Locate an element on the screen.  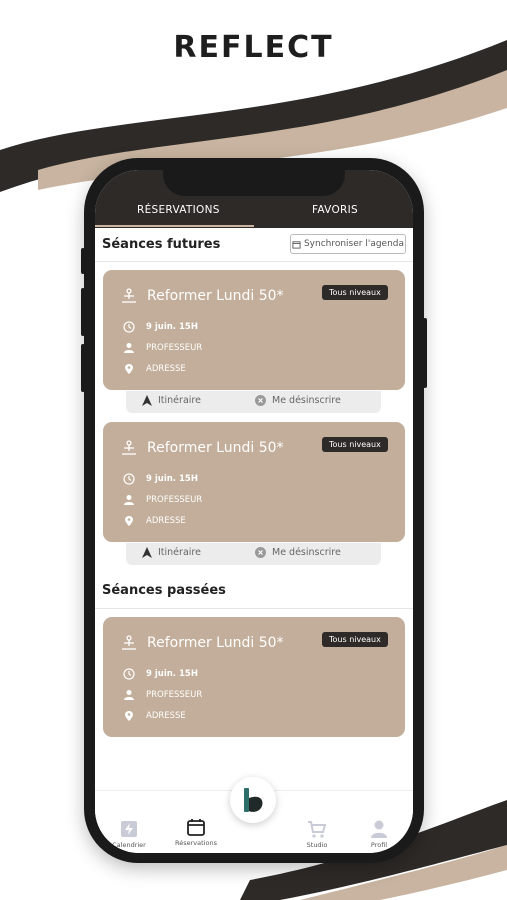
nav-label-reservations: Réservations is located at coordinates (196, 843).